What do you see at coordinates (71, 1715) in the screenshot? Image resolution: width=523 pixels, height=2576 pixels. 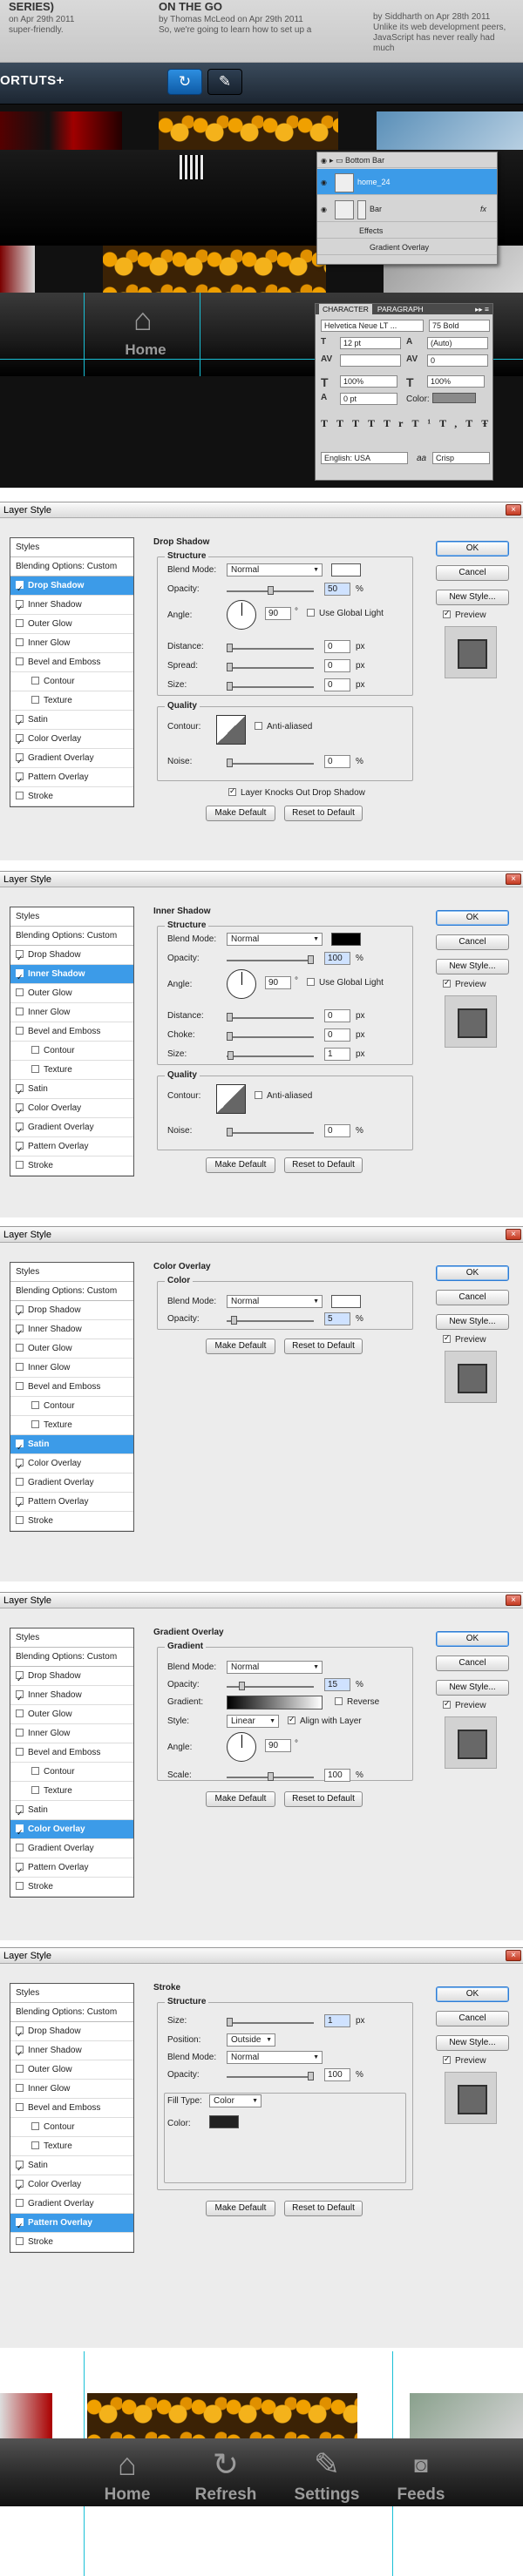 I see `style-item-outer-glow: Outer Glow` at bounding box center [71, 1715].